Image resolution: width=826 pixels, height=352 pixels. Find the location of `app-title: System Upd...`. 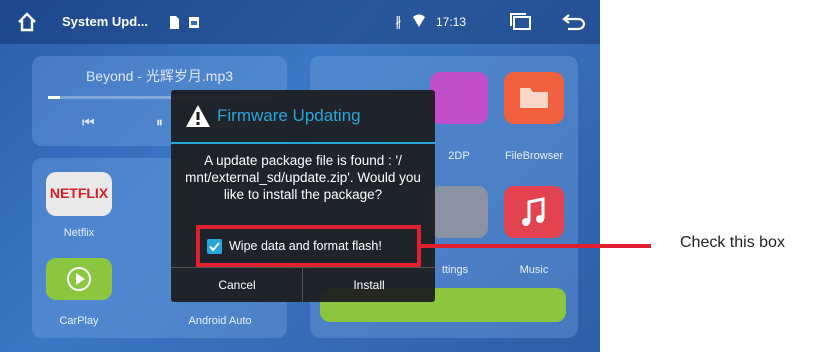

app-title: System Upd... is located at coordinates (105, 21).